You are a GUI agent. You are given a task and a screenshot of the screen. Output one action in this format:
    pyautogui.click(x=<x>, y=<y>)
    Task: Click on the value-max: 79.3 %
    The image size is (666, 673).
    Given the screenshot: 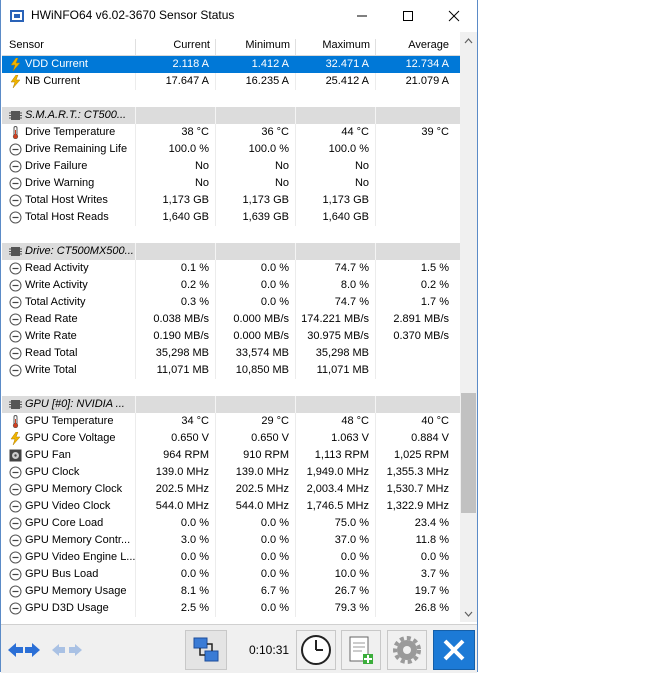 What is the action you would take?
    pyautogui.click(x=351, y=608)
    